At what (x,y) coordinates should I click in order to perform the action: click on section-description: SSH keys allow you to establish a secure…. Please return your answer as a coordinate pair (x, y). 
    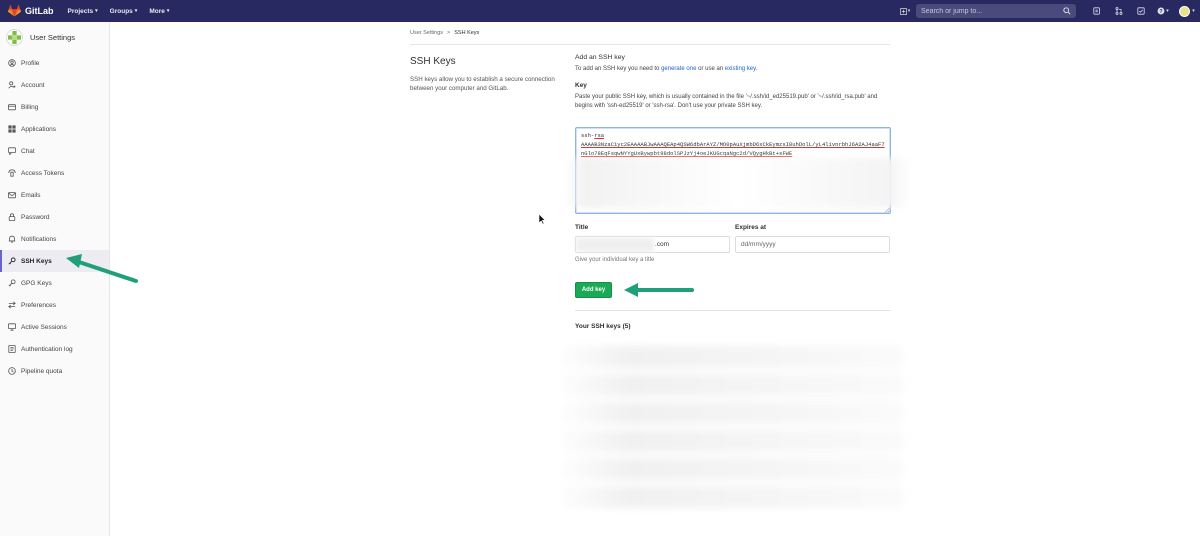
    Looking at the image, I should click on (482, 84).